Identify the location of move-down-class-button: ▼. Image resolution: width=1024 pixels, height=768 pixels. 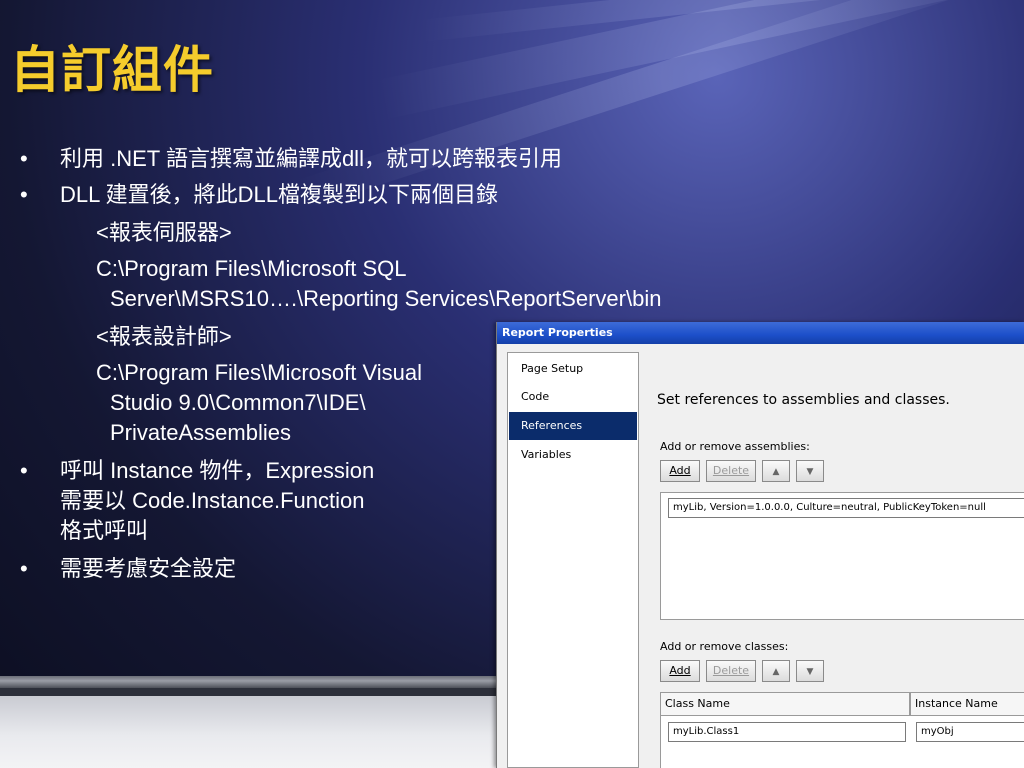
(810, 671).